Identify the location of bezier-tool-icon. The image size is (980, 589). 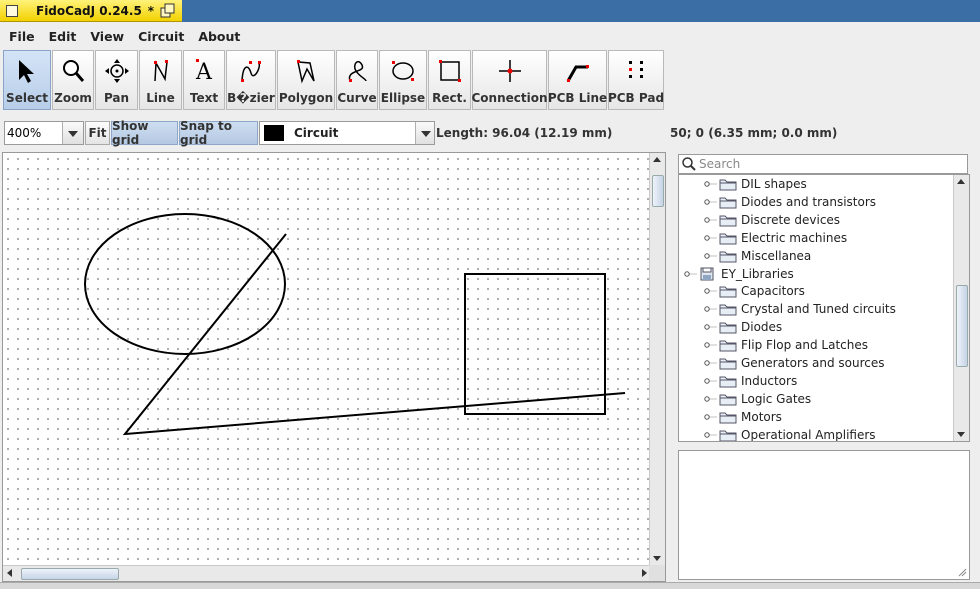
(251, 71).